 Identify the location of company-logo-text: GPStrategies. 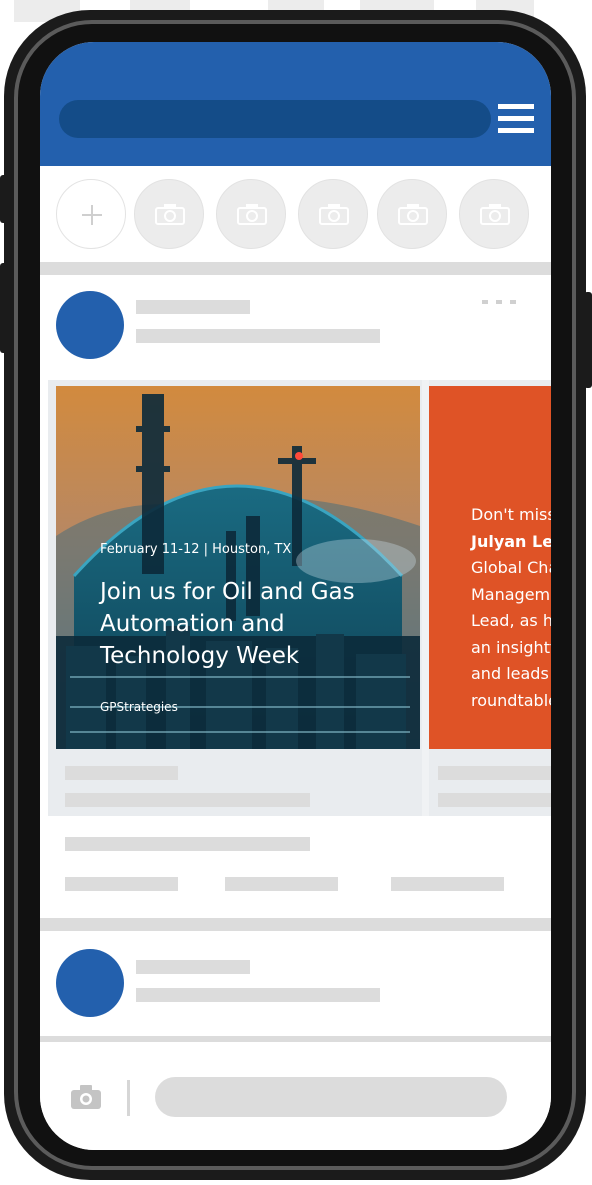
(139, 707).